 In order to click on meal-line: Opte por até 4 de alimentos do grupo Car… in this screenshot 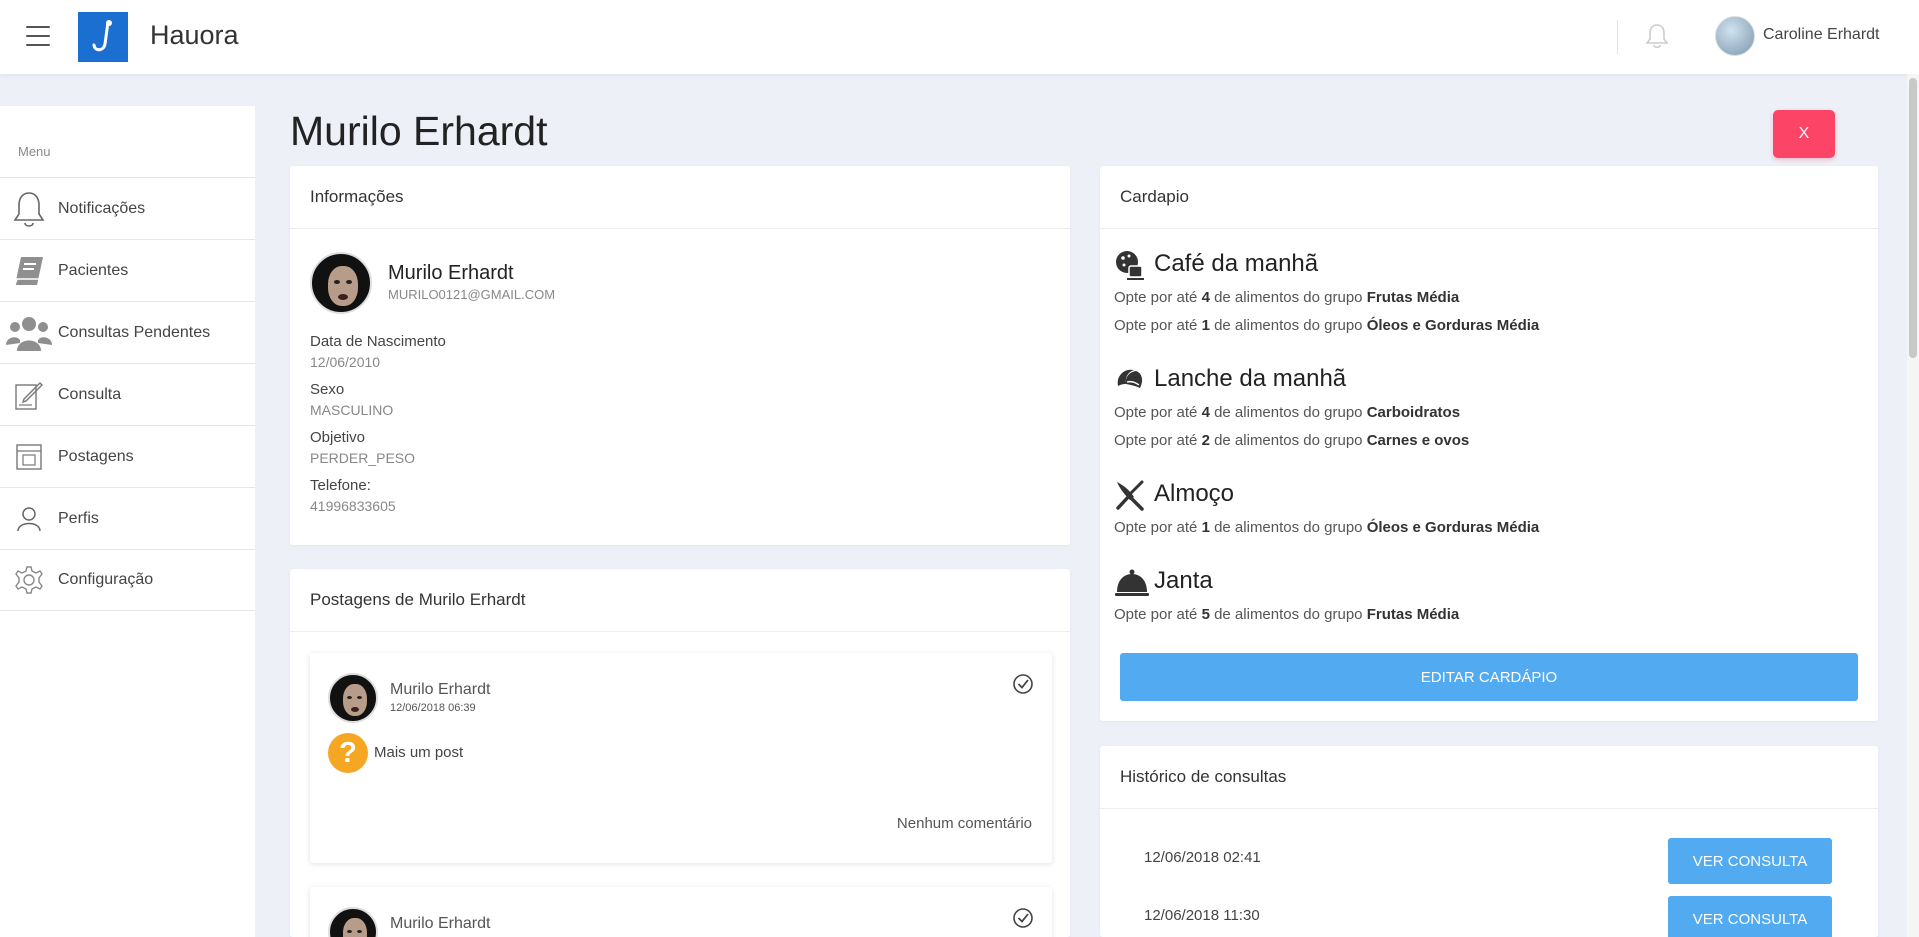, I will do `click(1287, 412)`.